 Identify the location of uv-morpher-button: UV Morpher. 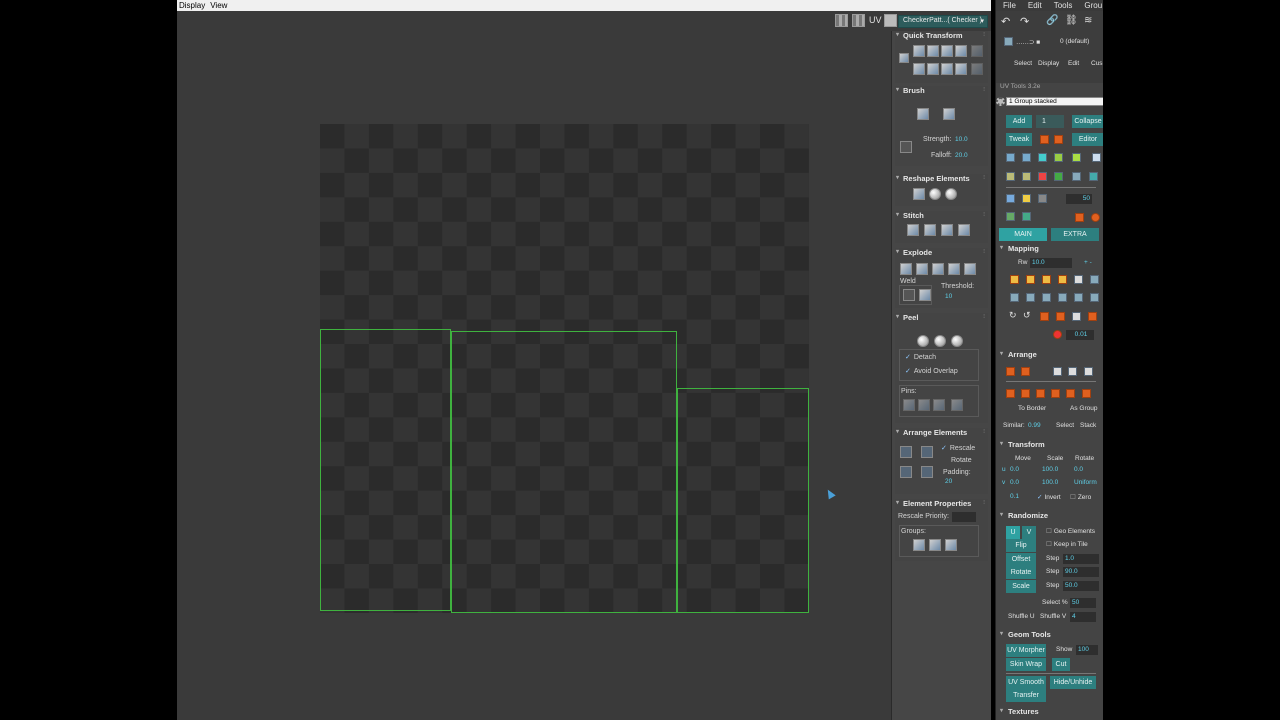
(1026, 650).